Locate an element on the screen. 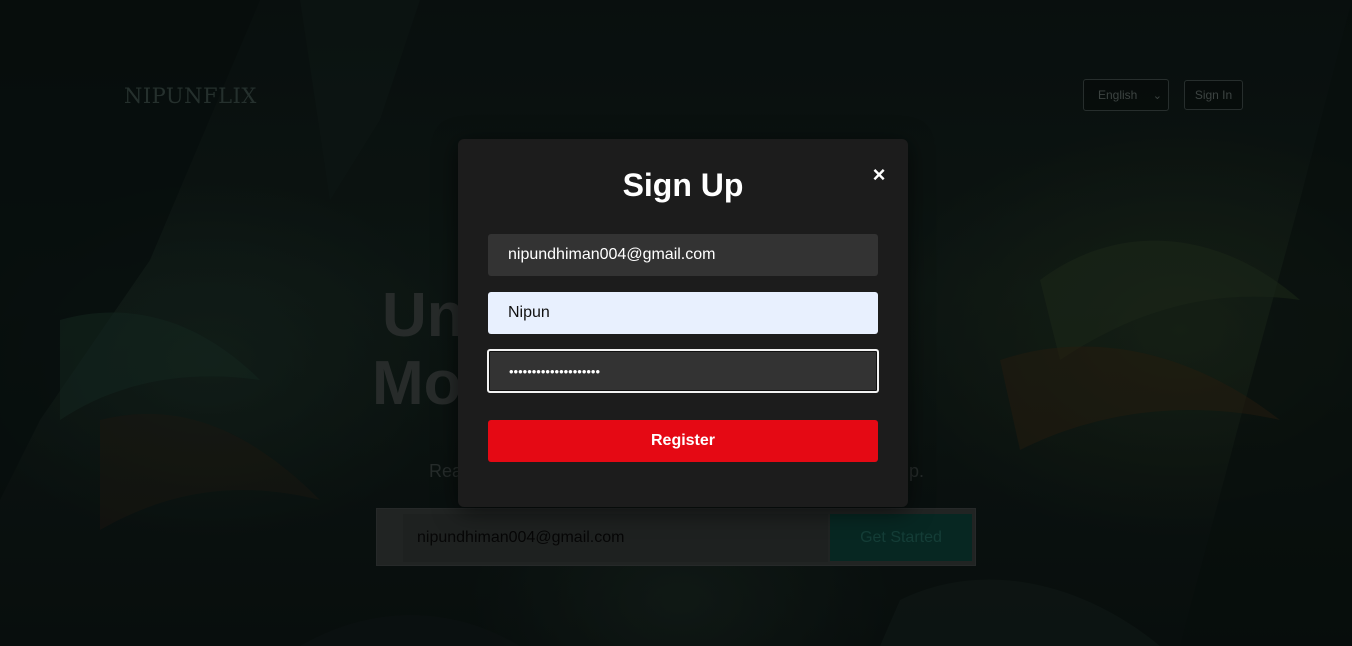  register-button: Register is located at coordinates (683, 441).